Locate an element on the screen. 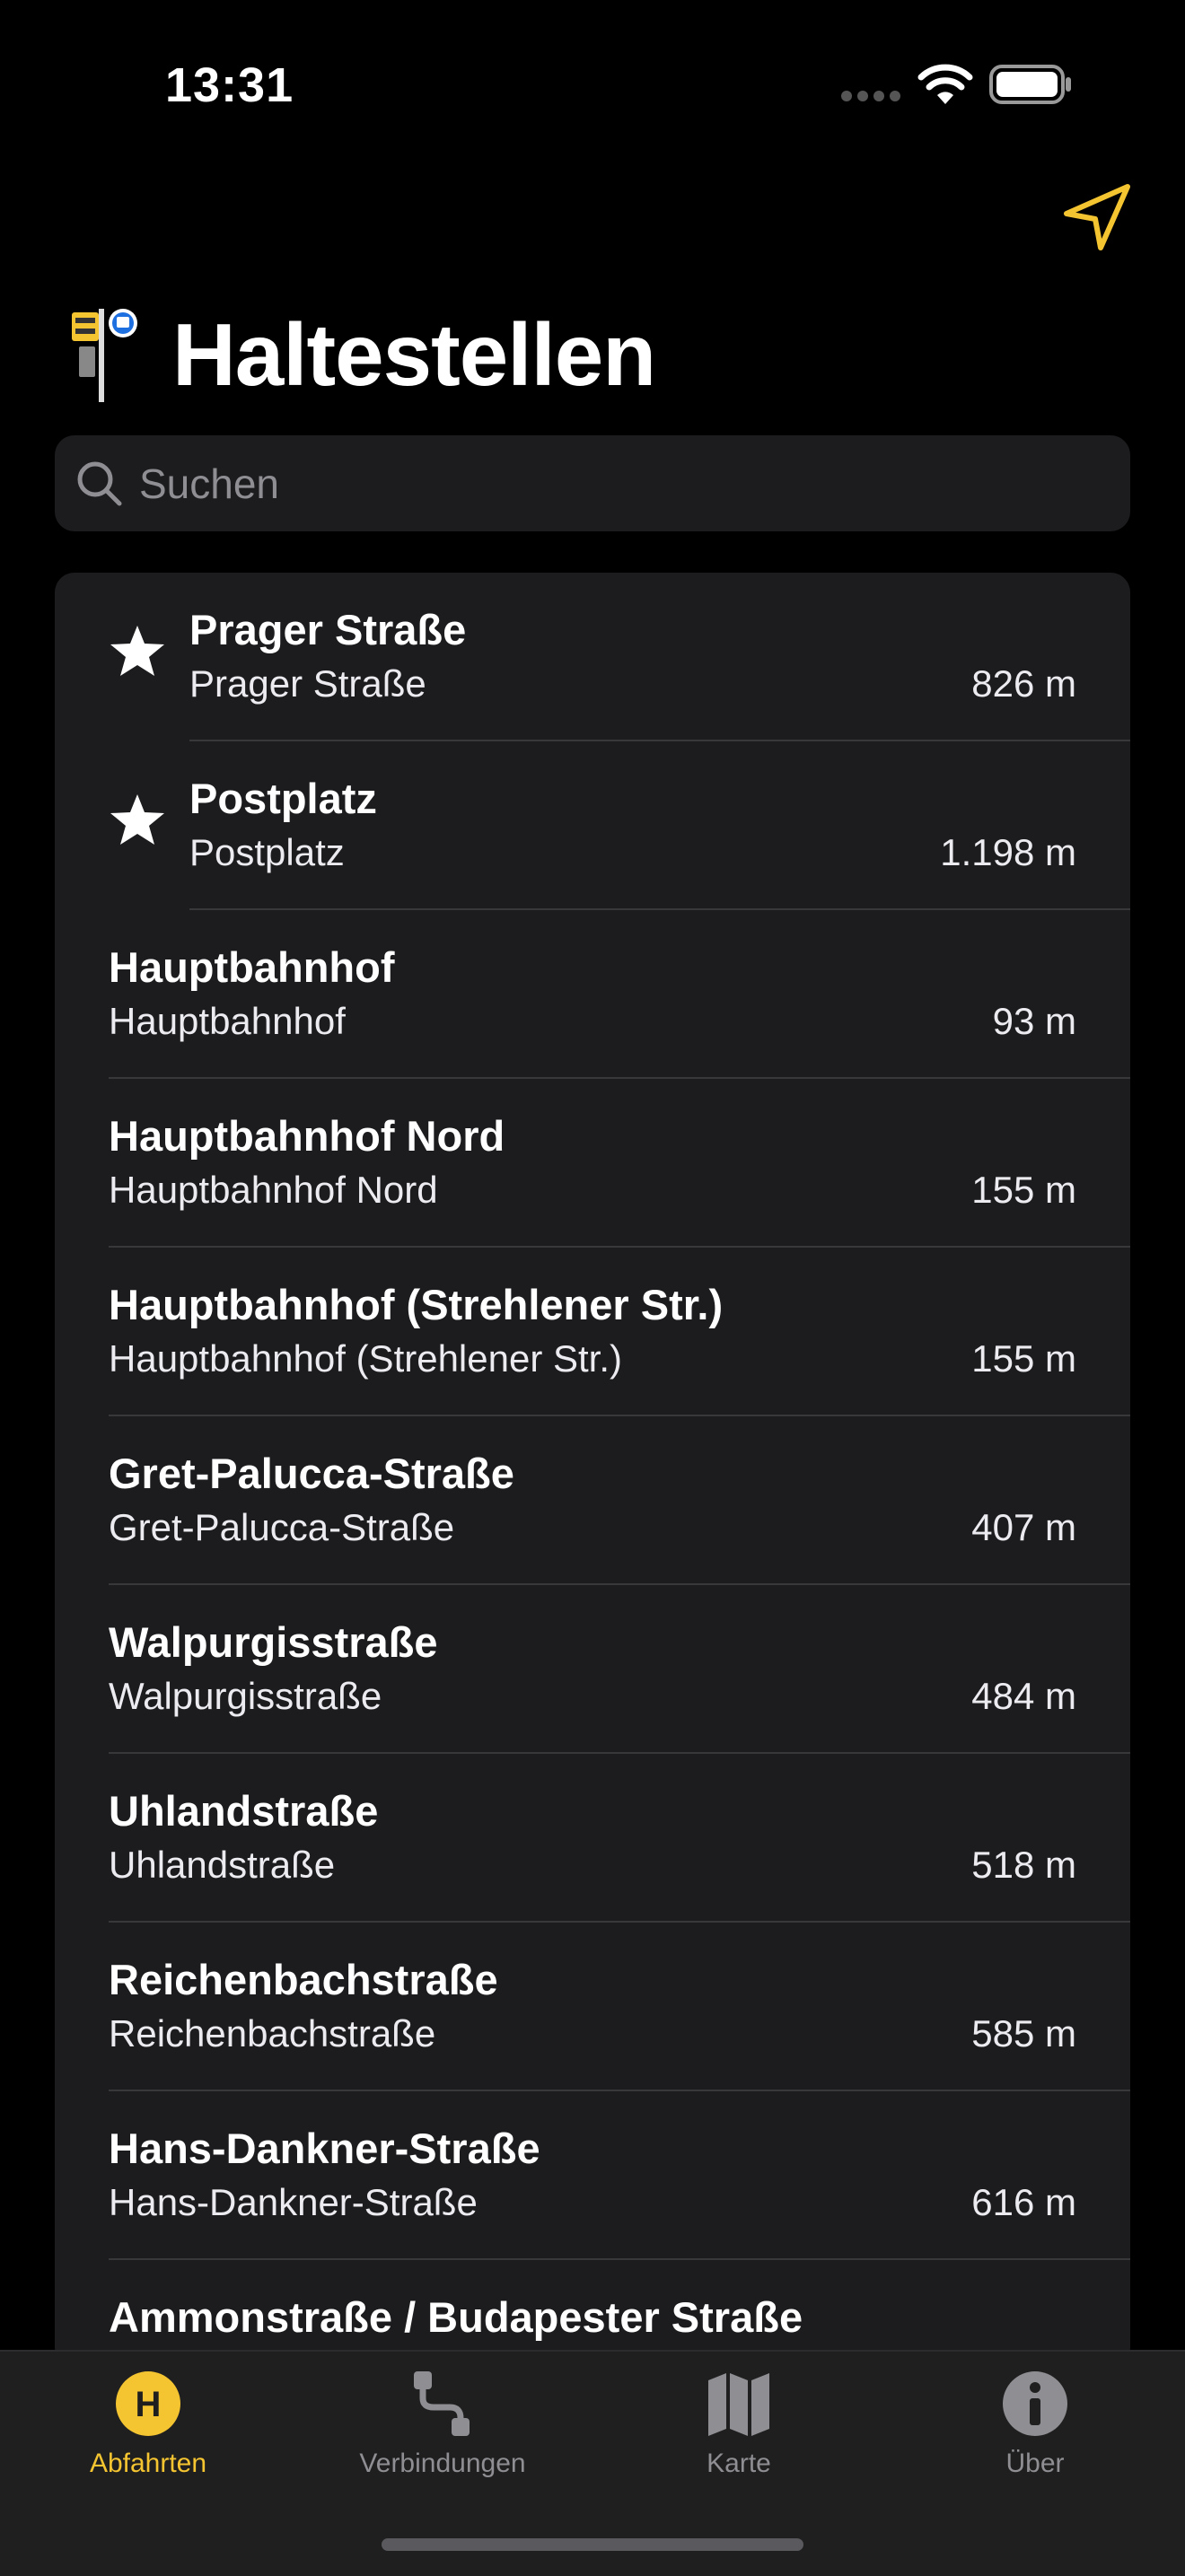  stop-name: Hauptbahnhof Nord is located at coordinates (307, 1136).